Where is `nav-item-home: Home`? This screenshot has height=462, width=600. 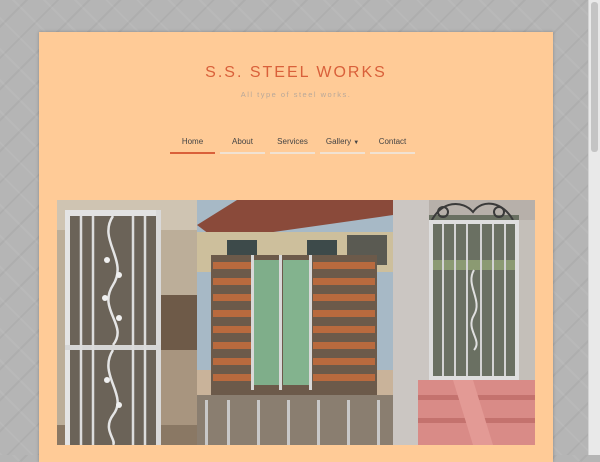 nav-item-home: Home is located at coordinates (192, 145).